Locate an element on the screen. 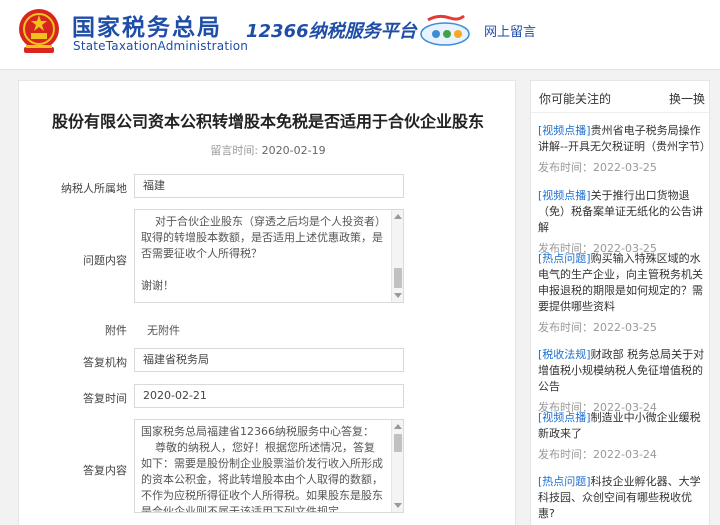 Image resolution: width=720 pixels, height=525 pixels. attachment-value: 无附件 is located at coordinates (163, 330).